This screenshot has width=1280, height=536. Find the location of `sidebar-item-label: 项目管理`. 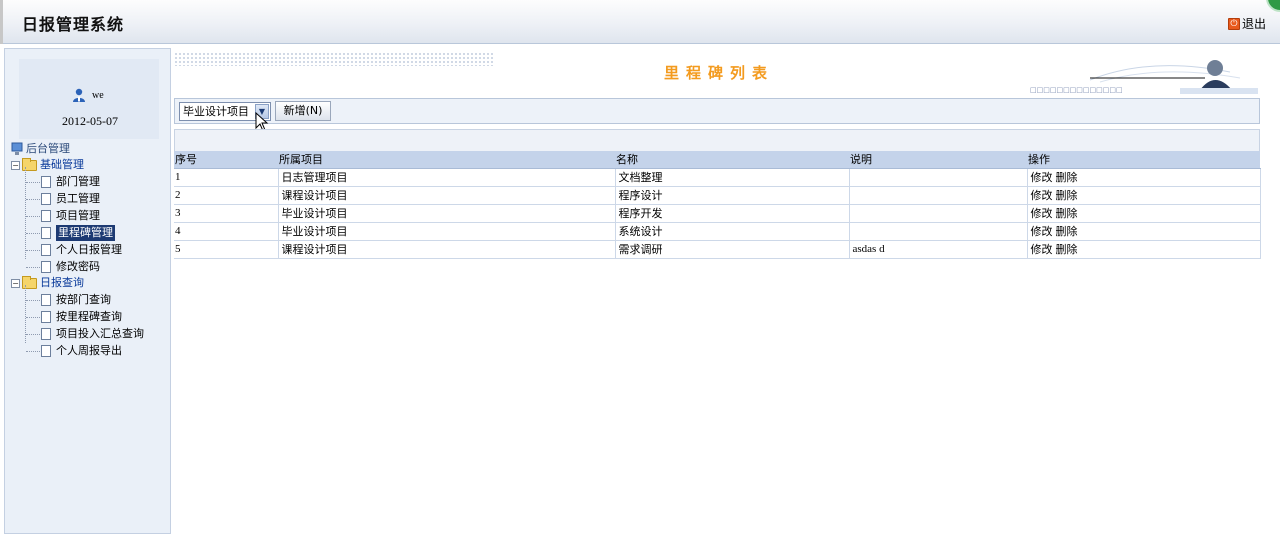

sidebar-item-label: 项目管理 is located at coordinates (78, 215).